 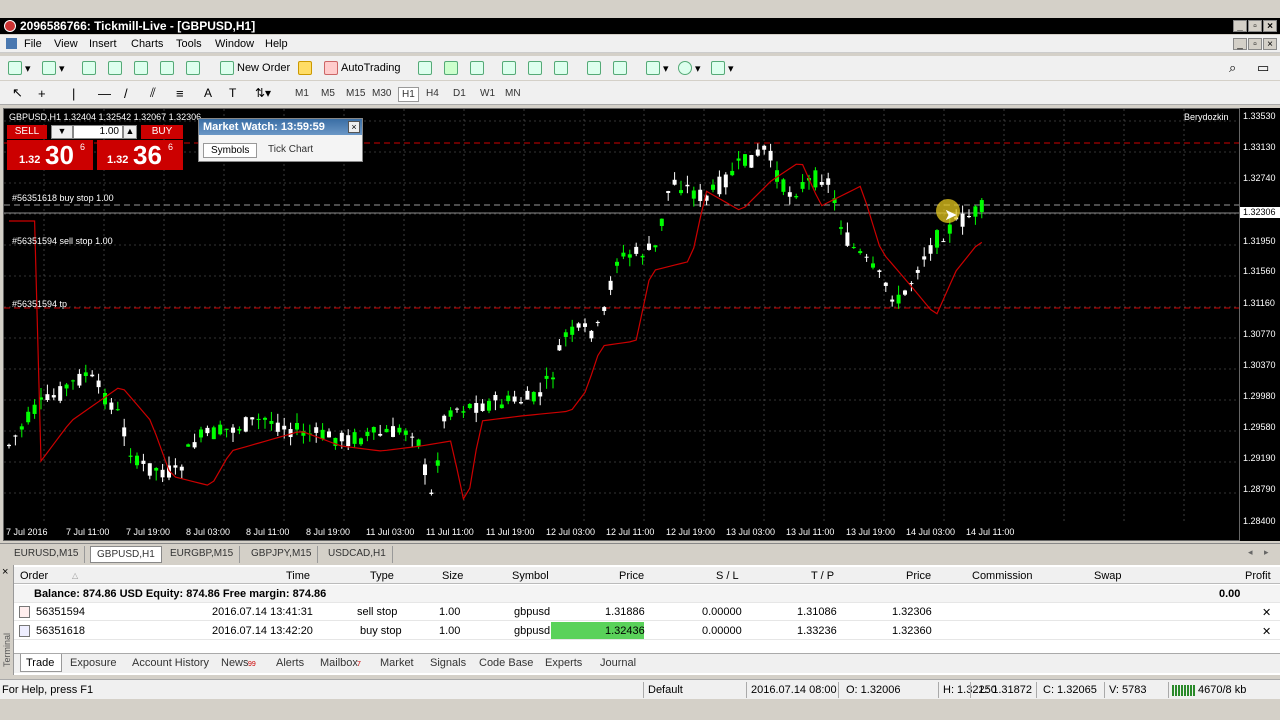 What do you see at coordinates (50, 155) in the screenshot?
I see `sell-price-box: 1.32 30 6` at bounding box center [50, 155].